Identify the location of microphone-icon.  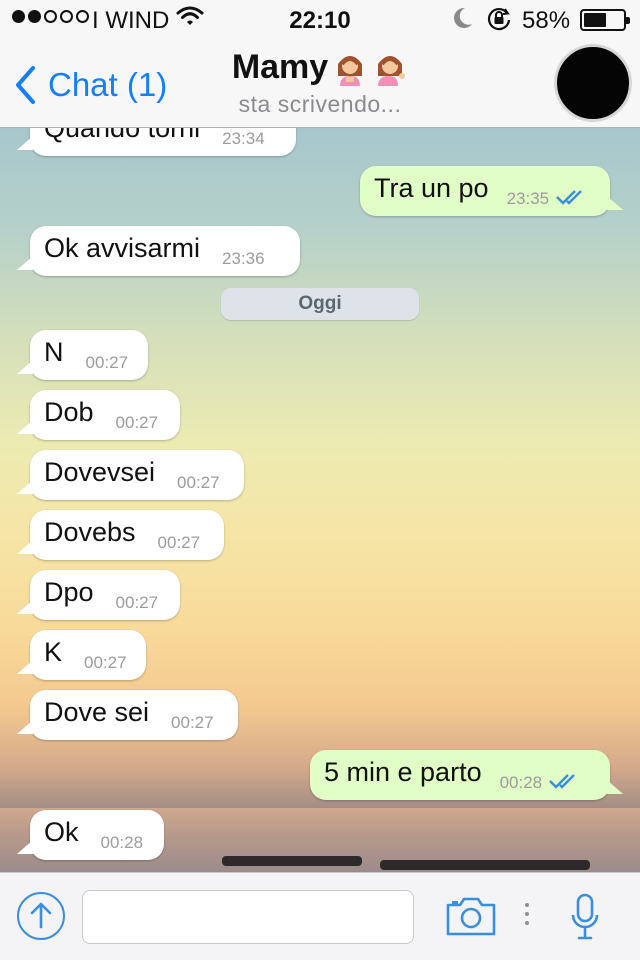
(585, 916).